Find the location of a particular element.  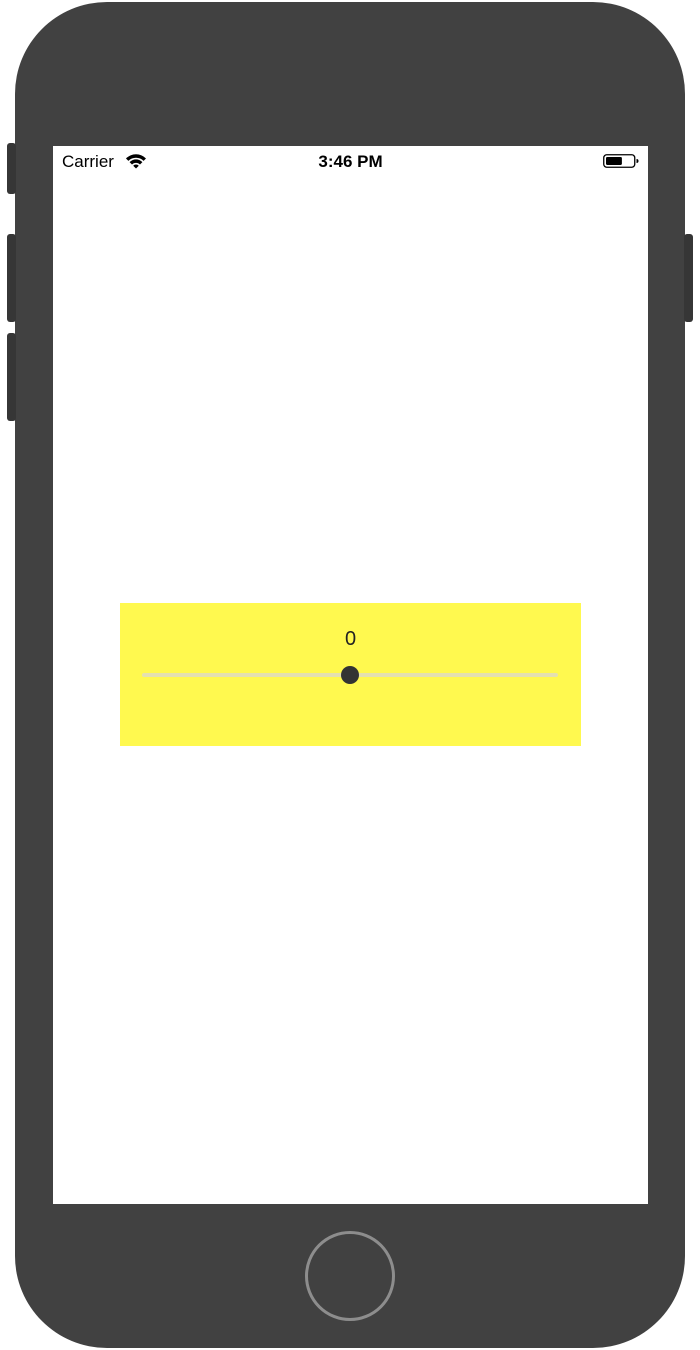

slider-thumb is located at coordinates (350, 675).